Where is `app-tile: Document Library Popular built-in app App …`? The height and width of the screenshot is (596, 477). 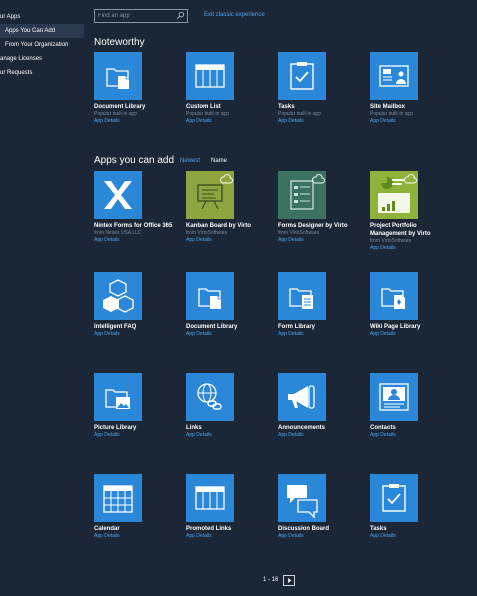
app-tile: Document Library Popular built-in app App … is located at coordinates (134, 88).